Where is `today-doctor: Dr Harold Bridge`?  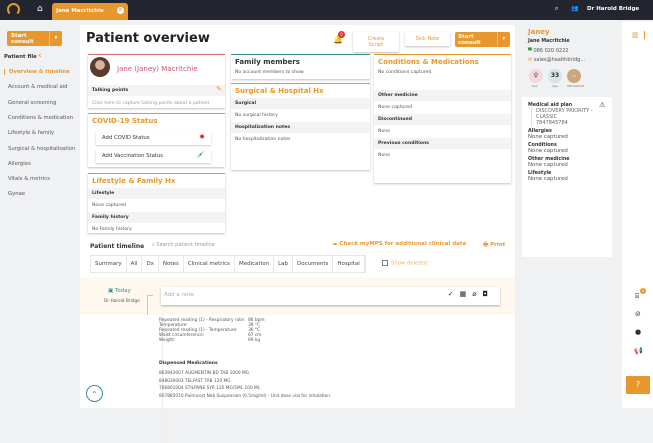
today-doctor: Dr Harold Bridge is located at coordinates (122, 301).